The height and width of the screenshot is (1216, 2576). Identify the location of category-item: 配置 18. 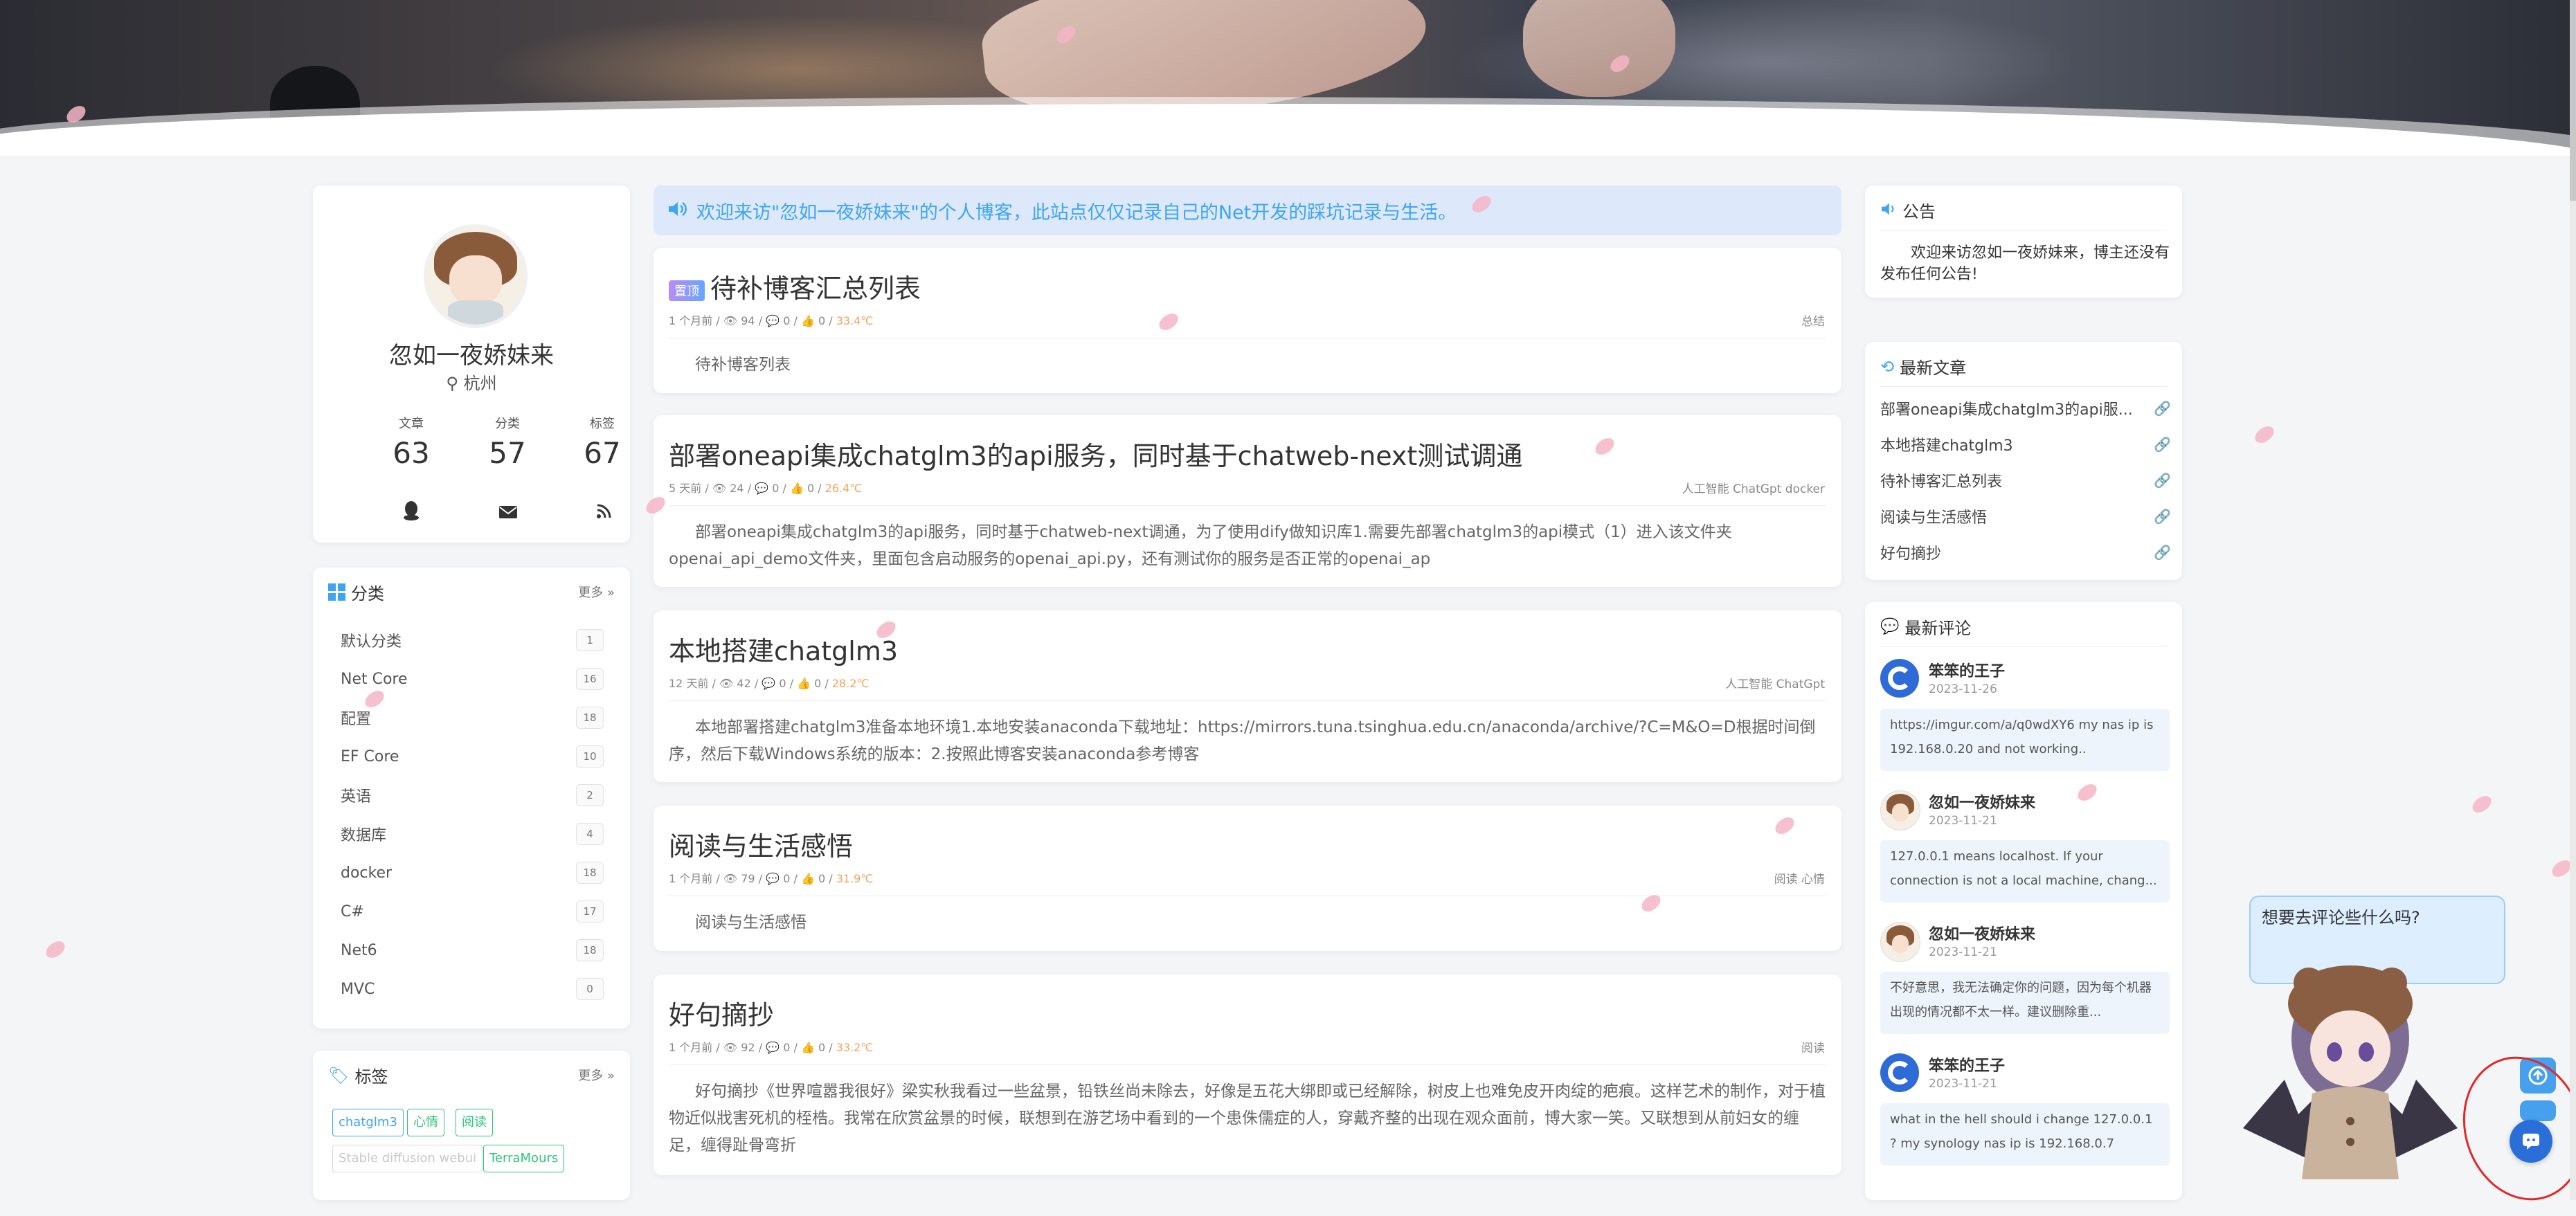
(472, 718).